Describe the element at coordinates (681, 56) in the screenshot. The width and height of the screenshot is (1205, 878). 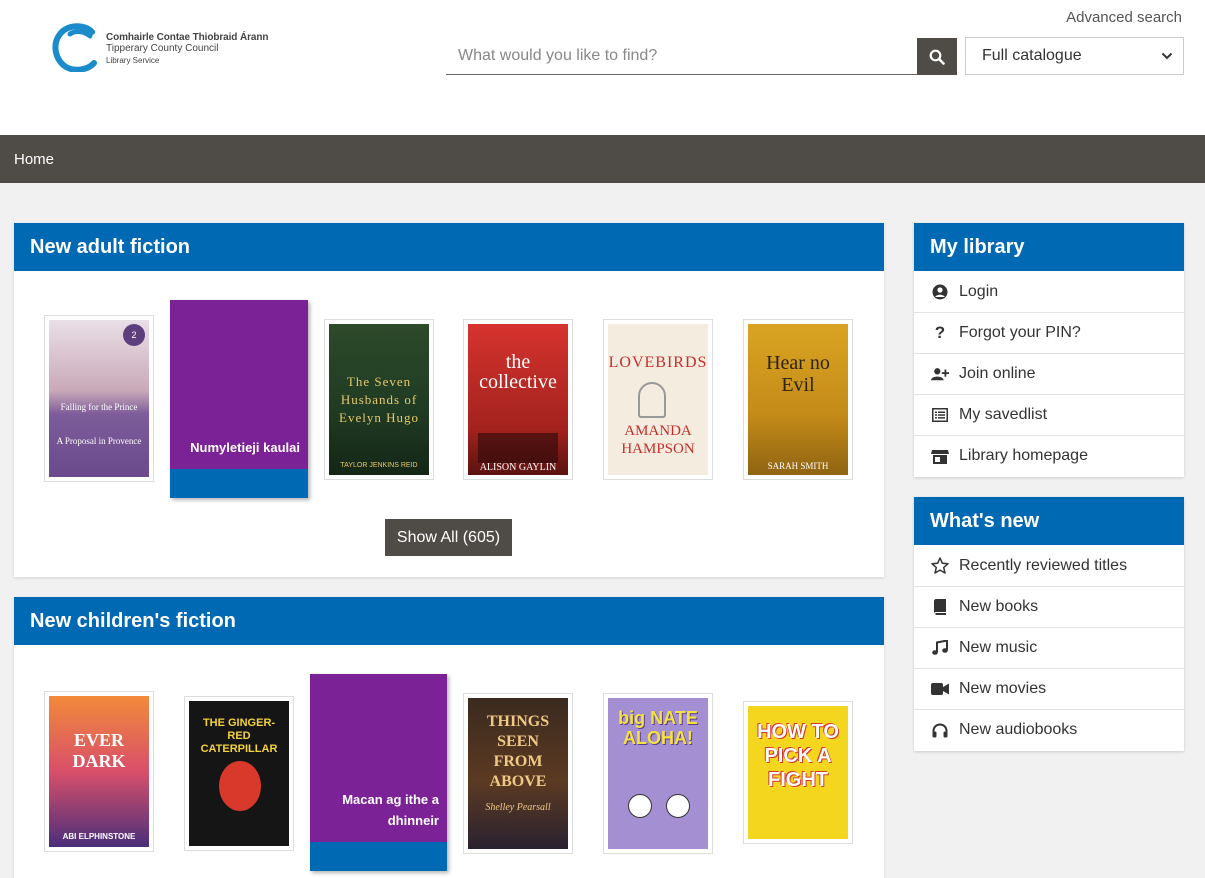
I see `search-input` at that location.